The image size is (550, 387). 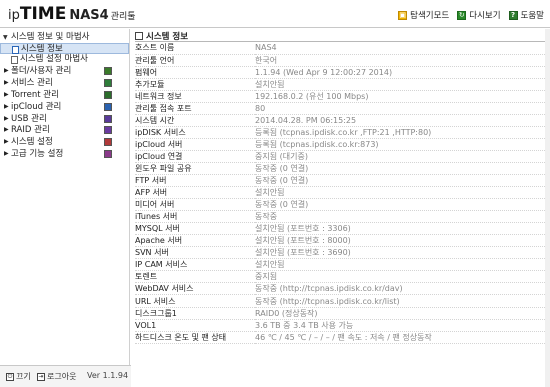 What do you see at coordinates (64, 142) in the screenshot?
I see `sidebar-group-item: ▶ 시스템 설정` at bounding box center [64, 142].